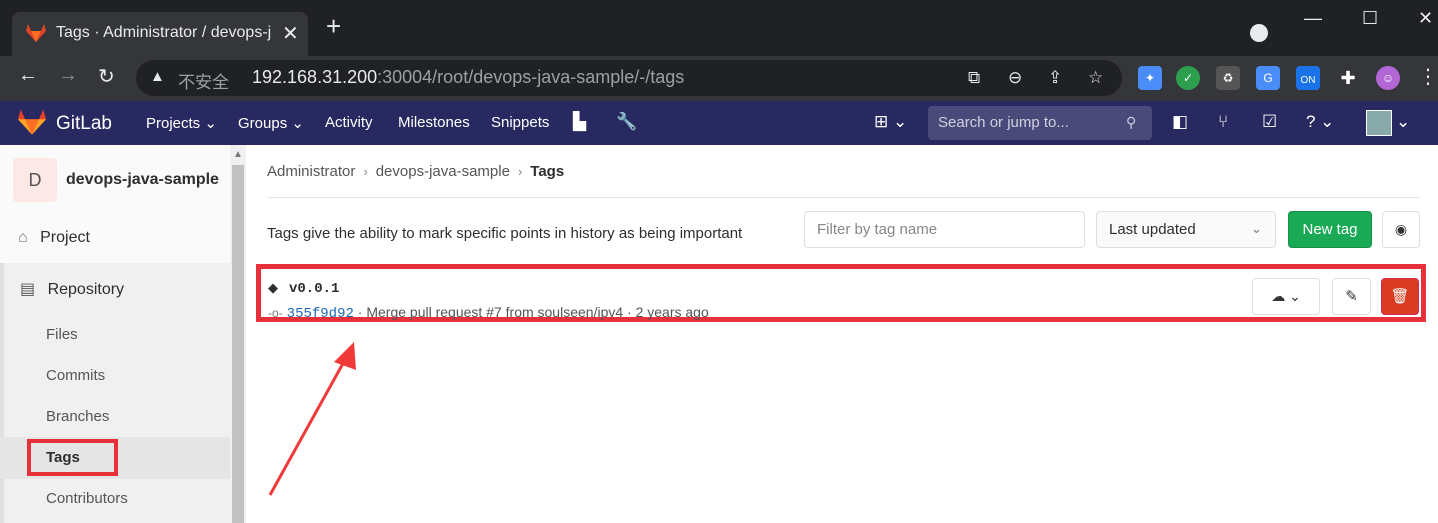  What do you see at coordinates (890, 122) in the screenshot?
I see `plus-square-icon: ⊞ ⌄` at bounding box center [890, 122].